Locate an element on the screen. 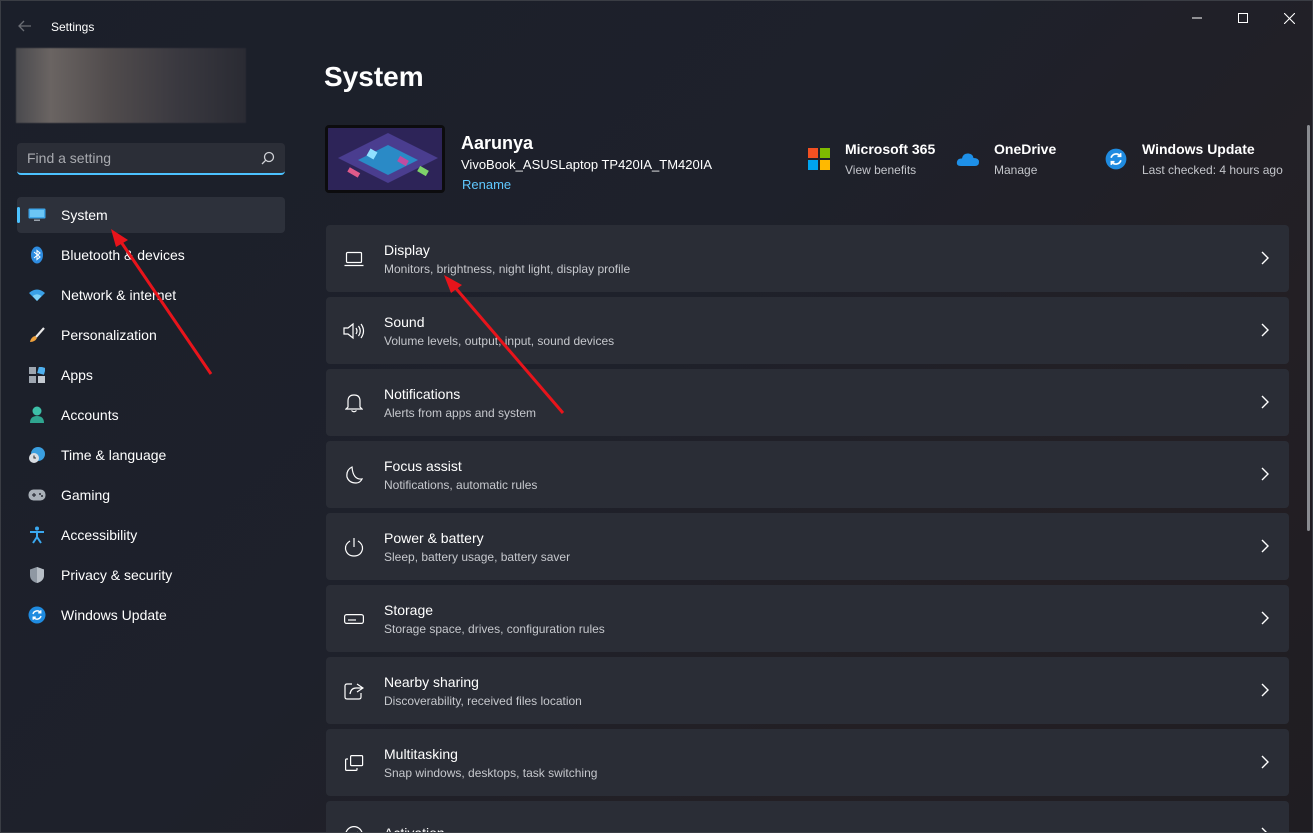 The height and width of the screenshot is (833, 1313). sidebar-item-label: Personalization is located at coordinates (109, 335).